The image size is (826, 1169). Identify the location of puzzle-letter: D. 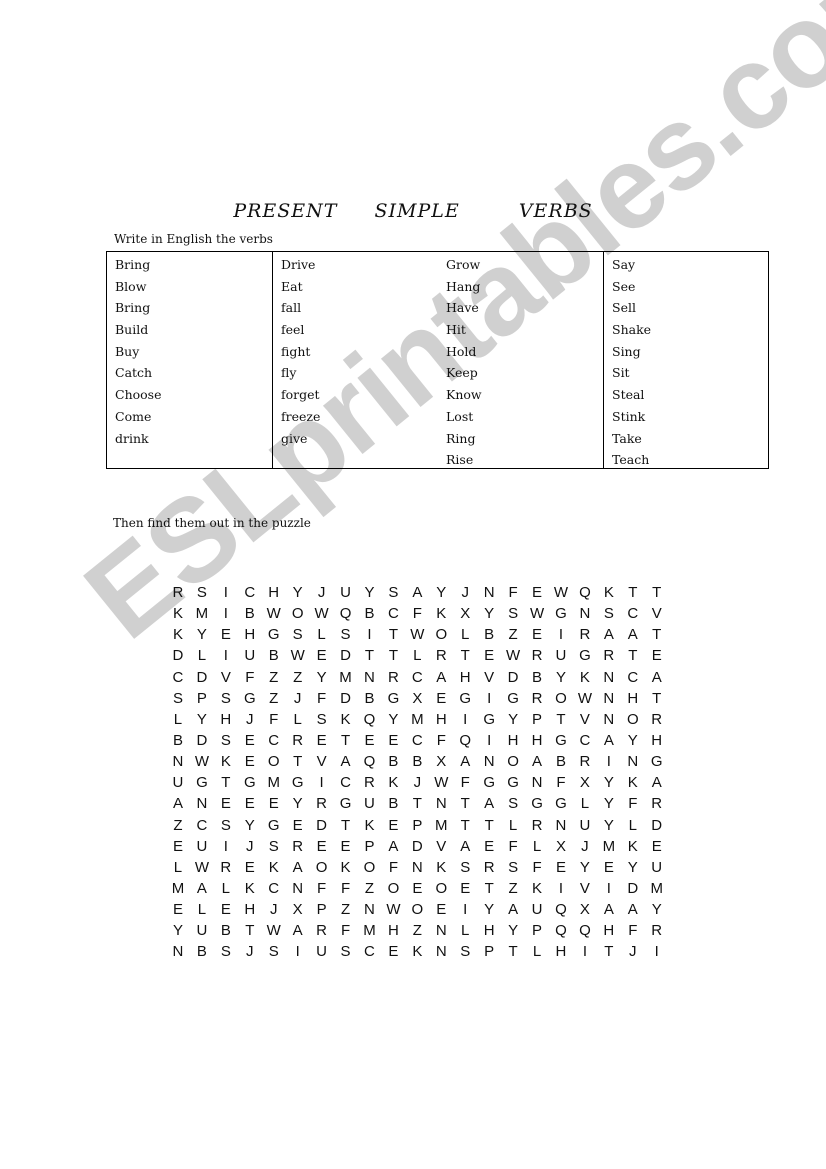
(346, 655).